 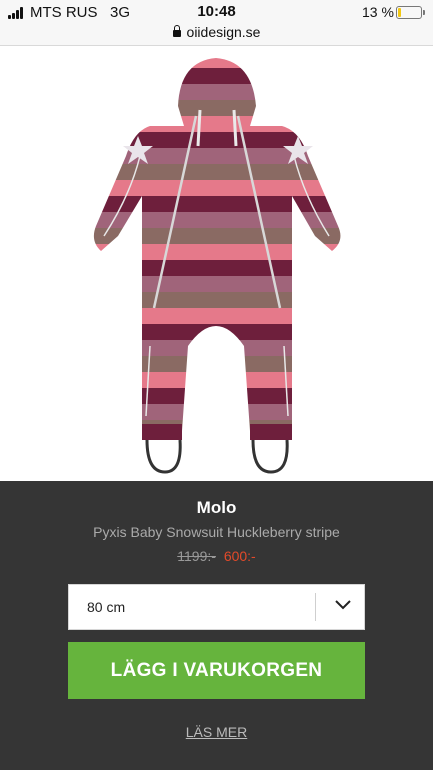 What do you see at coordinates (216, 507) in the screenshot?
I see `product-brand: Molo` at bounding box center [216, 507].